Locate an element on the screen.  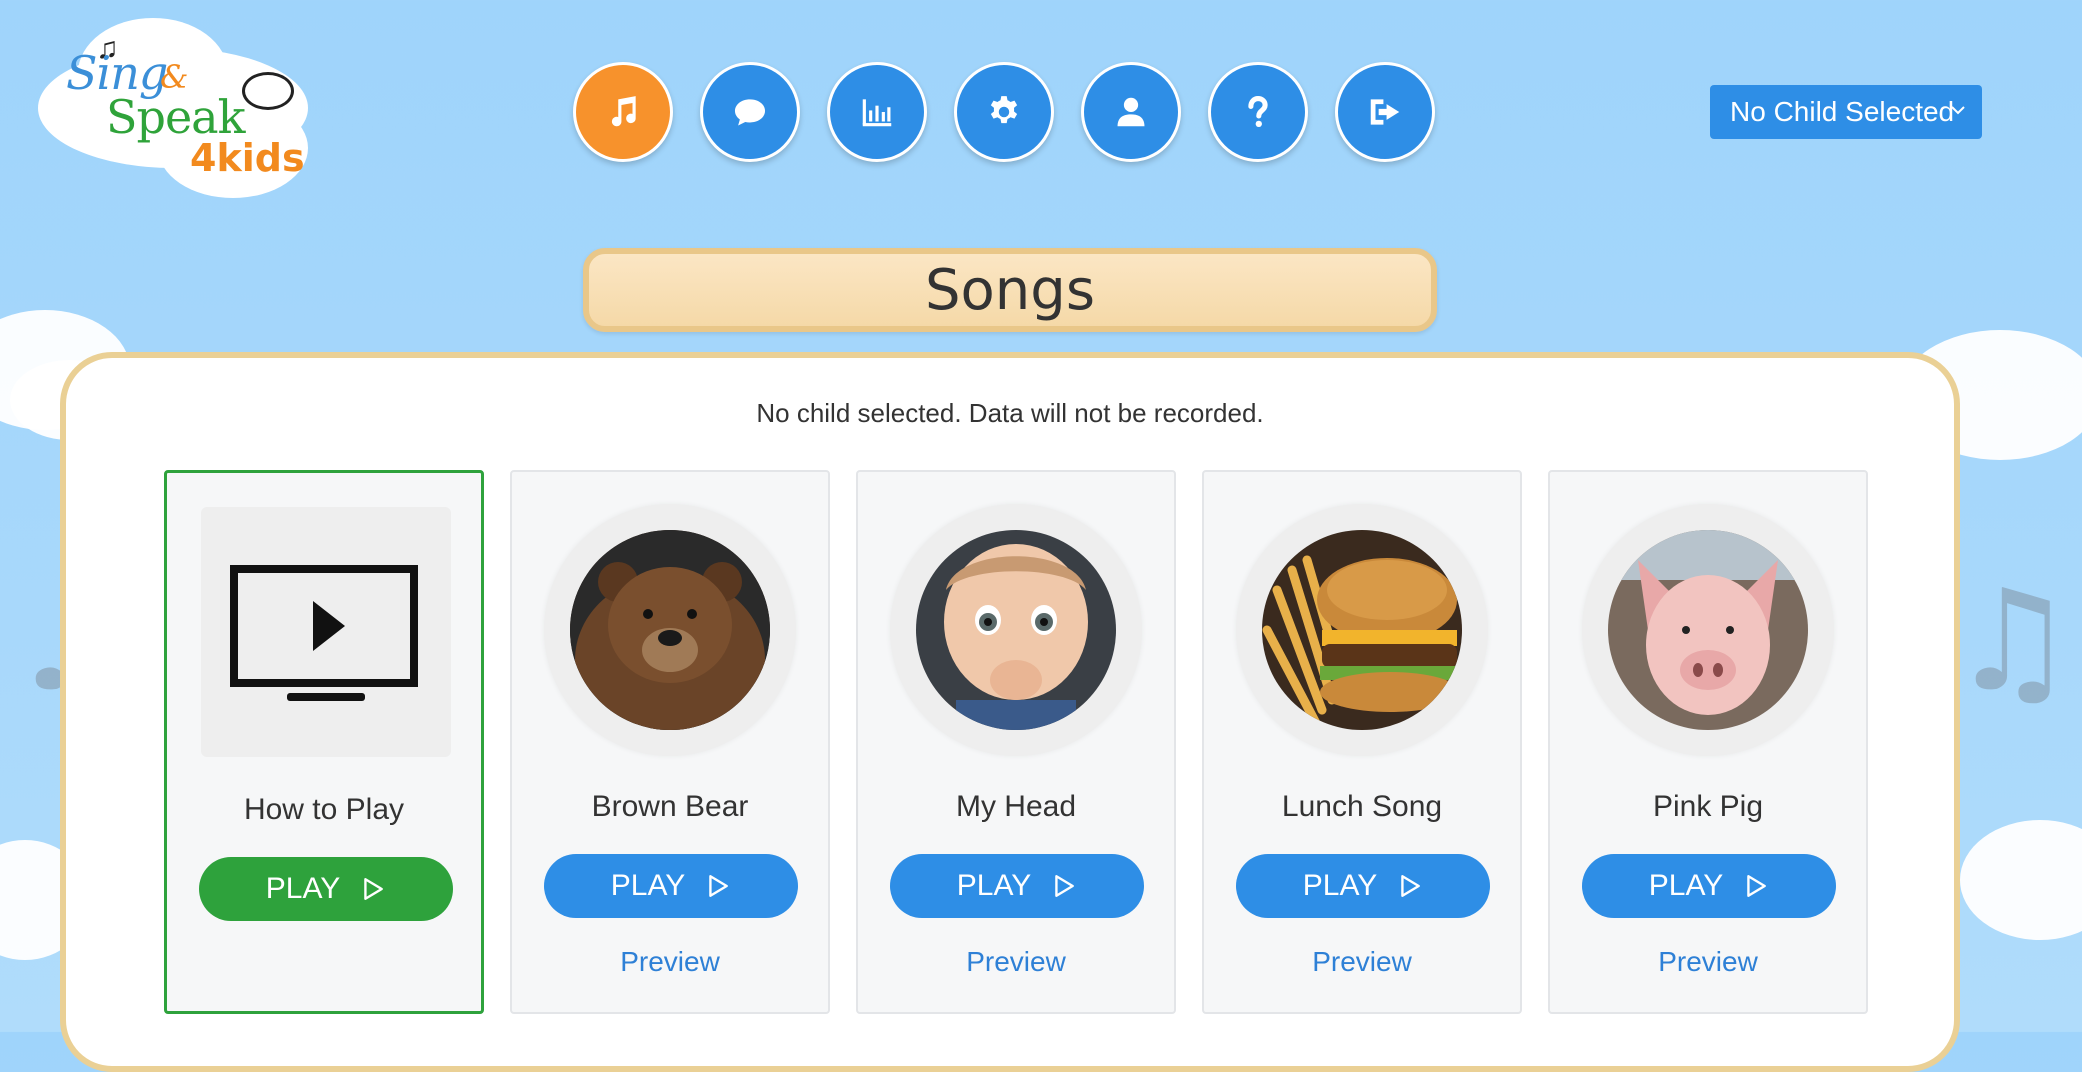
gear-icon is located at coordinates (1004, 110).